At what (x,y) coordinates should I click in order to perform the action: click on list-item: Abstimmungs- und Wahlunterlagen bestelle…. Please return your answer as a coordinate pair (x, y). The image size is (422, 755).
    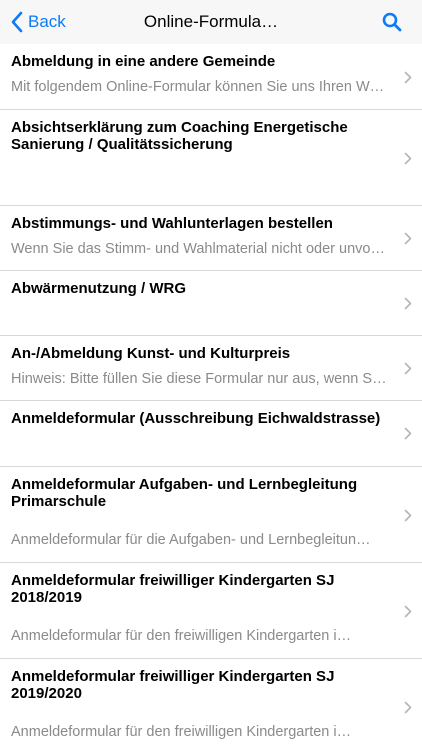
    Looking at the image, I should click on (211, 238).